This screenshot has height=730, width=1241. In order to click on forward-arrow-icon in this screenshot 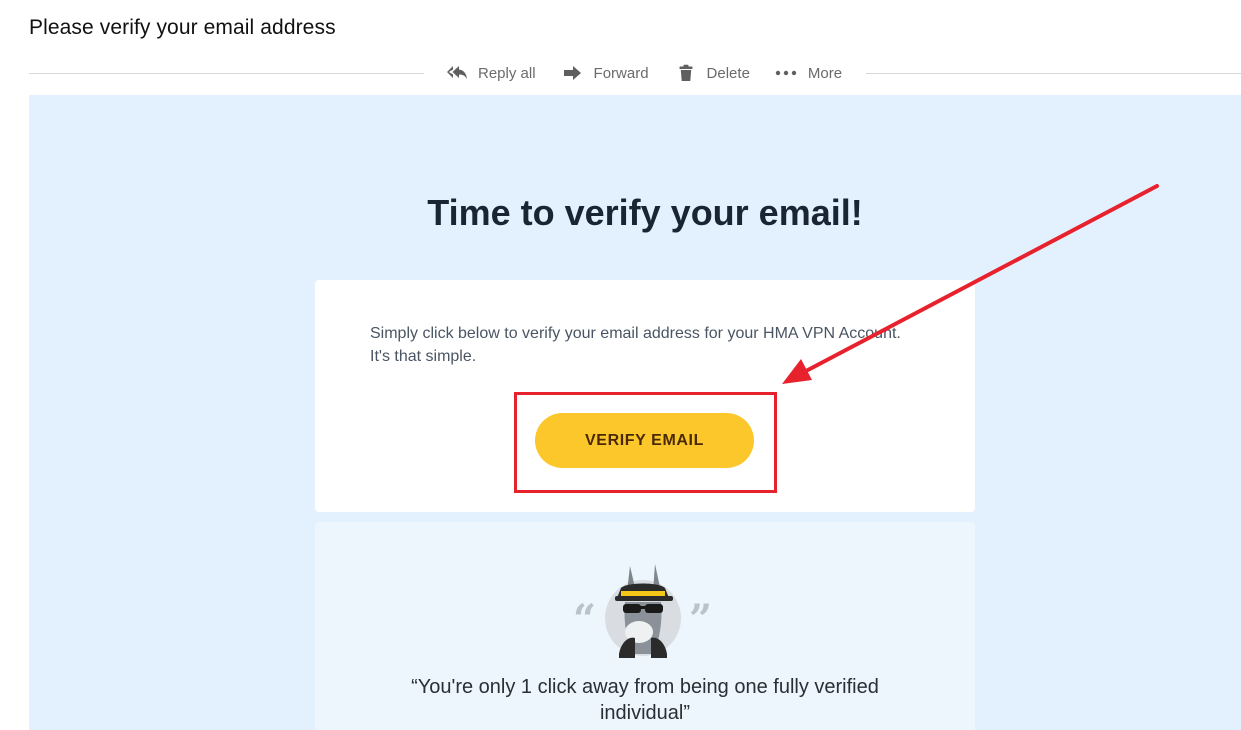, I will do `click(573, 73)`.